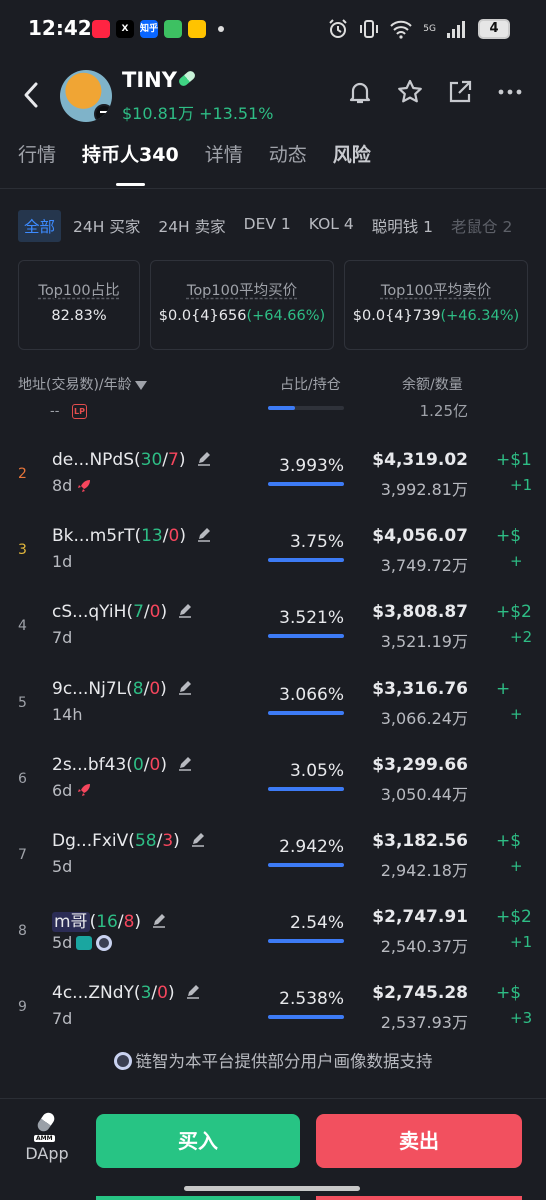  Describe the element at coordinates (460, 92) in the screenshot. I see `share-icon` at that location.